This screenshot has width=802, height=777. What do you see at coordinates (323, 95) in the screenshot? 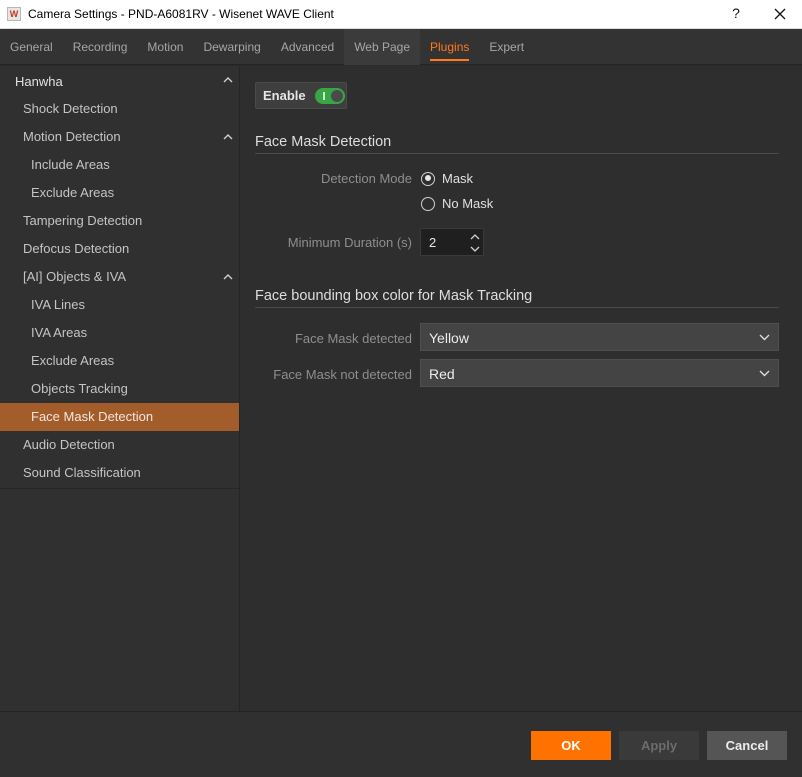
I see `toggle-on-mark` at bounding box center [323, 95].